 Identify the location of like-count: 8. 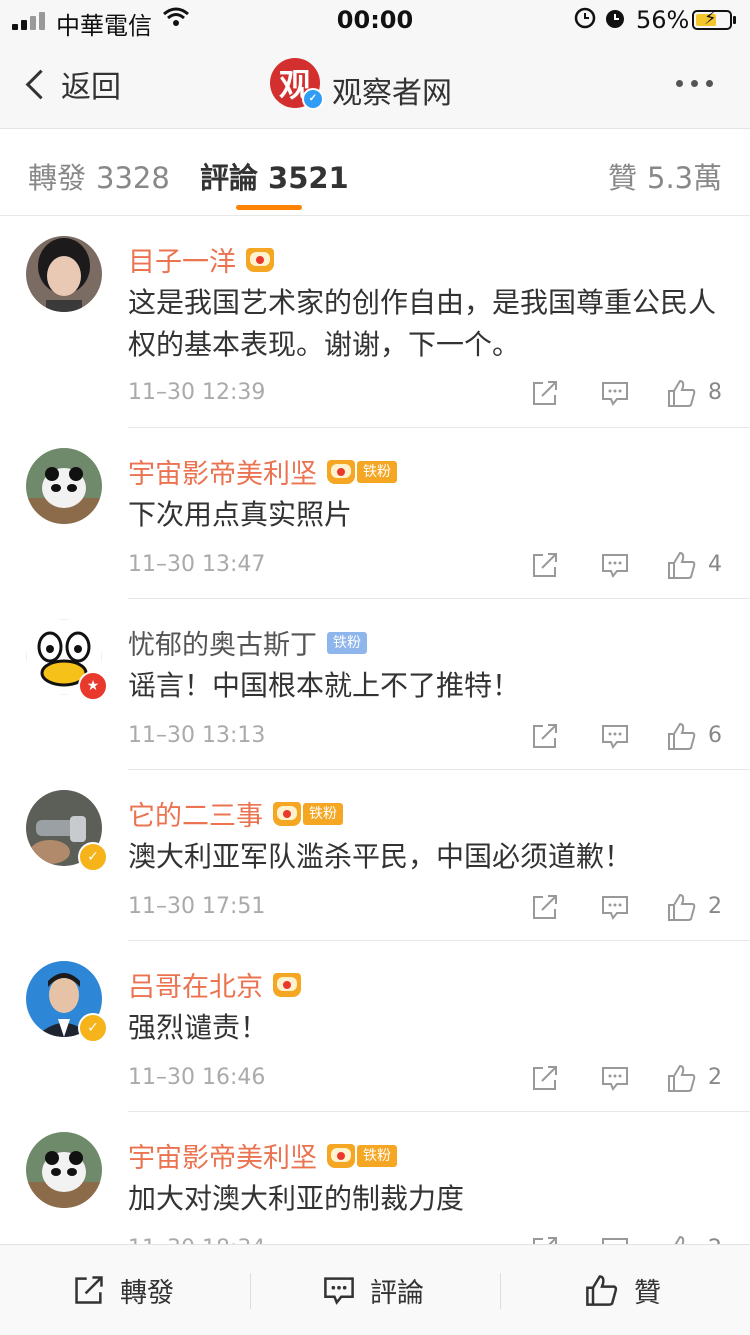
(715, 392).